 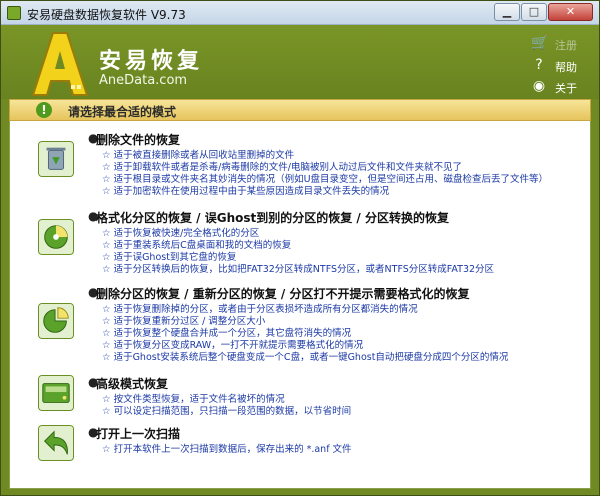 I want to click on about-link: ◉ 关于, so click(x=565, y=87).